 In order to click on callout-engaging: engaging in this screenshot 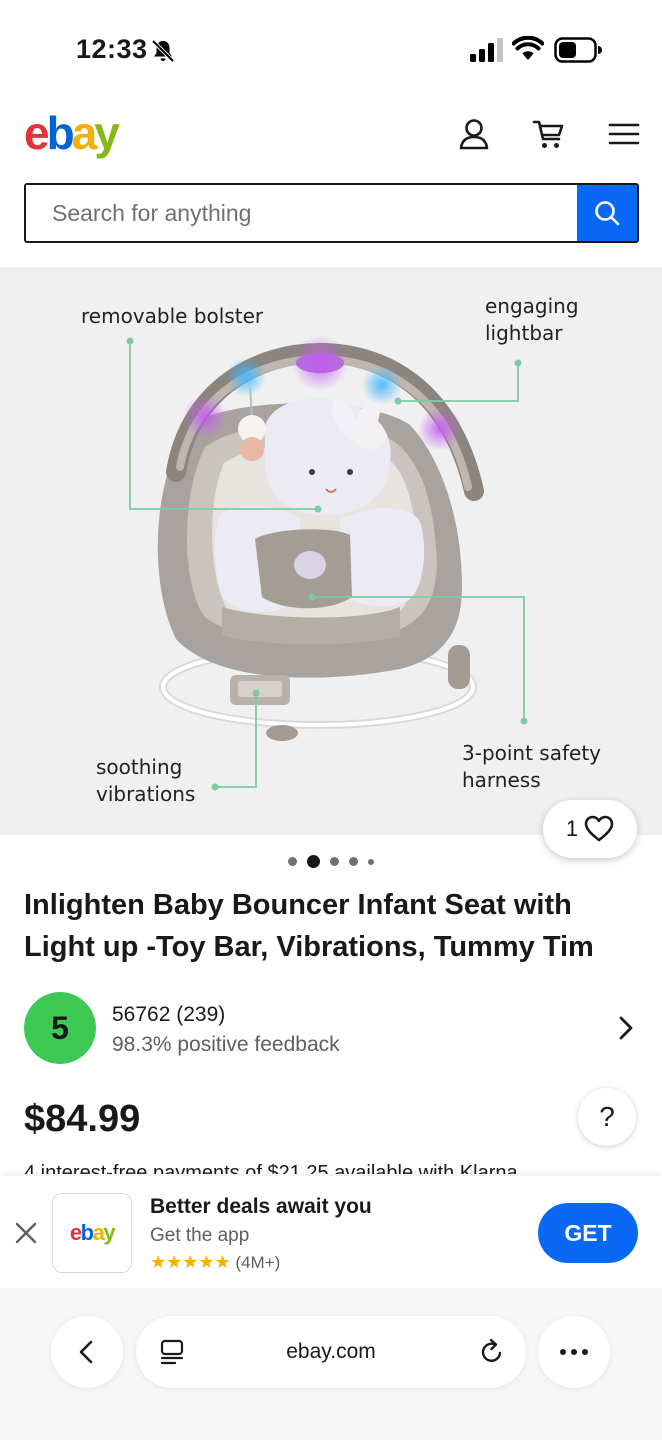, I will do `click(532, 306)`.